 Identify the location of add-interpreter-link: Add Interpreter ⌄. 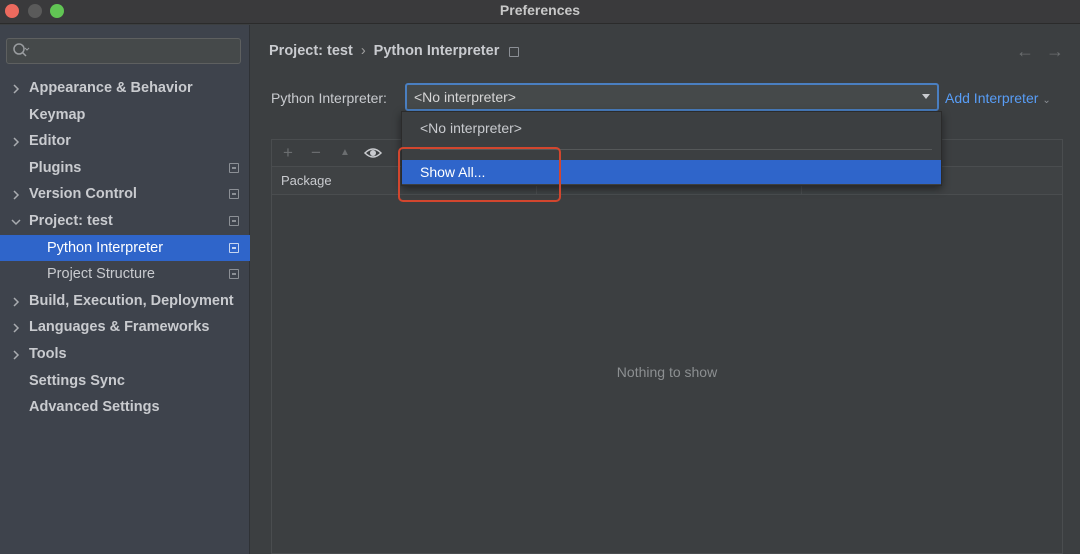
(998, 98).